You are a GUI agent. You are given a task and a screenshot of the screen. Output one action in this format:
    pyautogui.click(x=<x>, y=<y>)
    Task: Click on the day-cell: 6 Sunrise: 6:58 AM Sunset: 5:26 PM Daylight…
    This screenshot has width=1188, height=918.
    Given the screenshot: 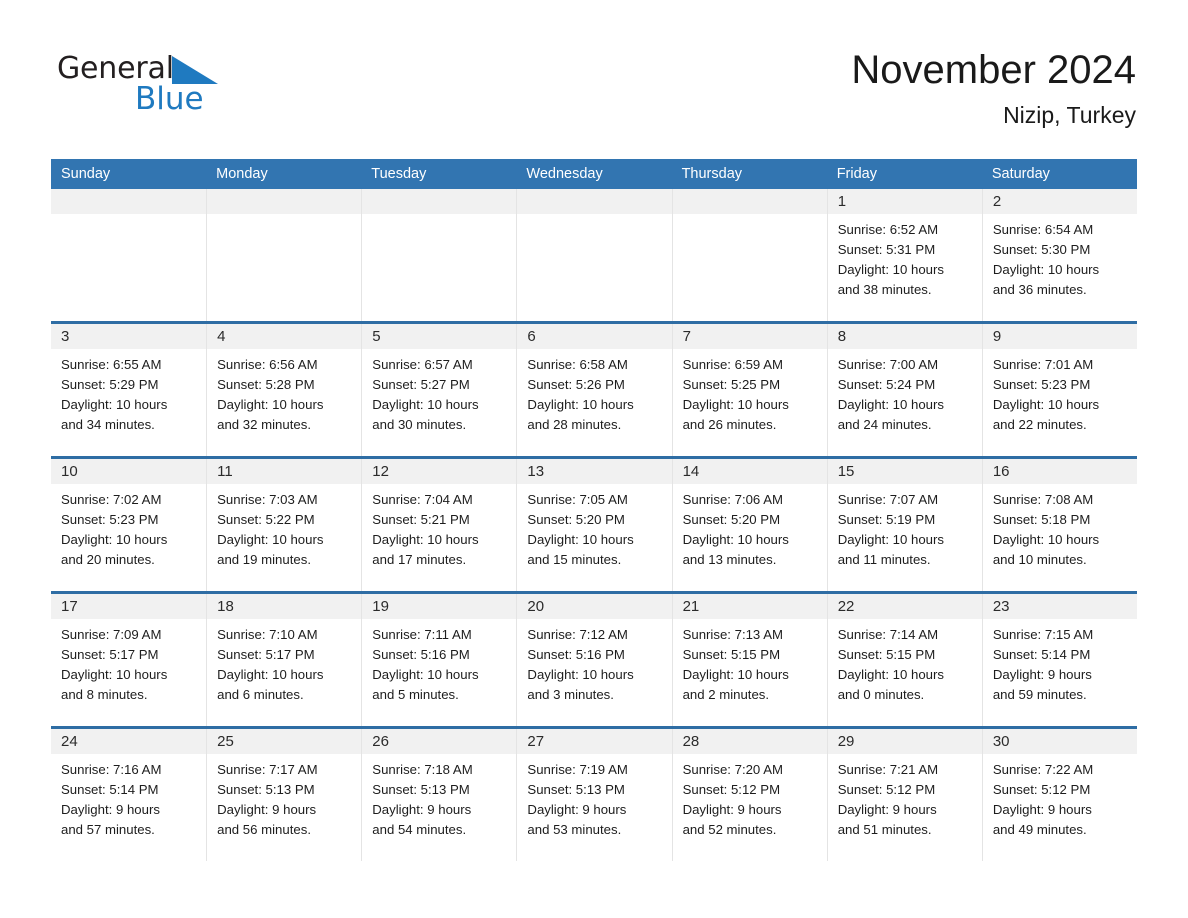 What is the action you would take?
    pyautogui.click(x=594, y=390)
    